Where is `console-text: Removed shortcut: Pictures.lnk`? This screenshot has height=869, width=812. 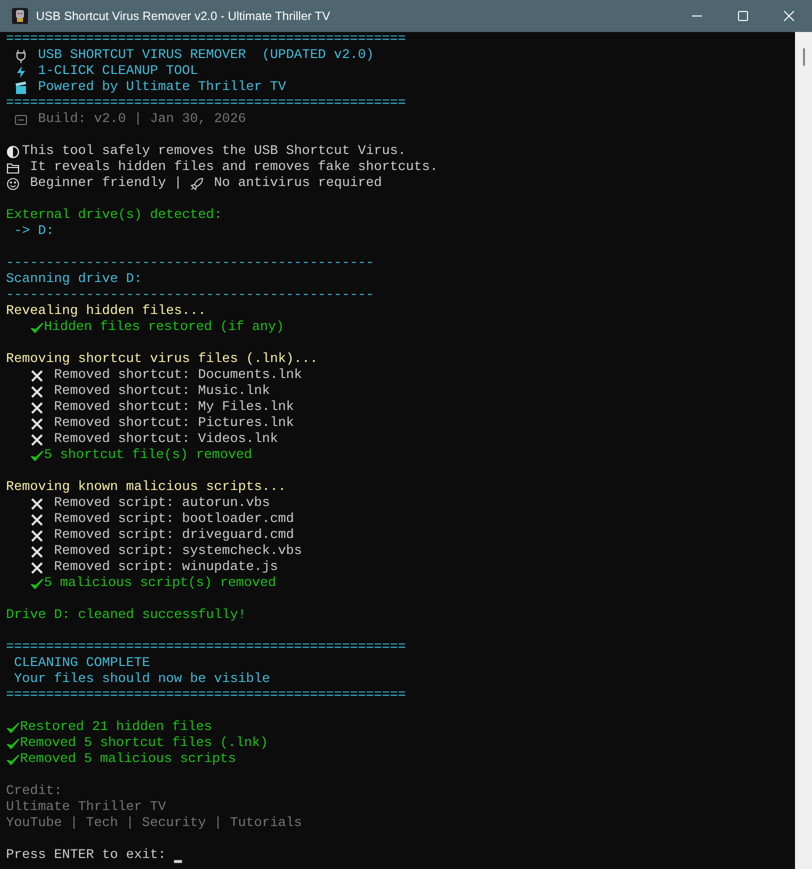 console-text: Removed shortcut: Pictures.lnk is located at coordinates (174, 424).